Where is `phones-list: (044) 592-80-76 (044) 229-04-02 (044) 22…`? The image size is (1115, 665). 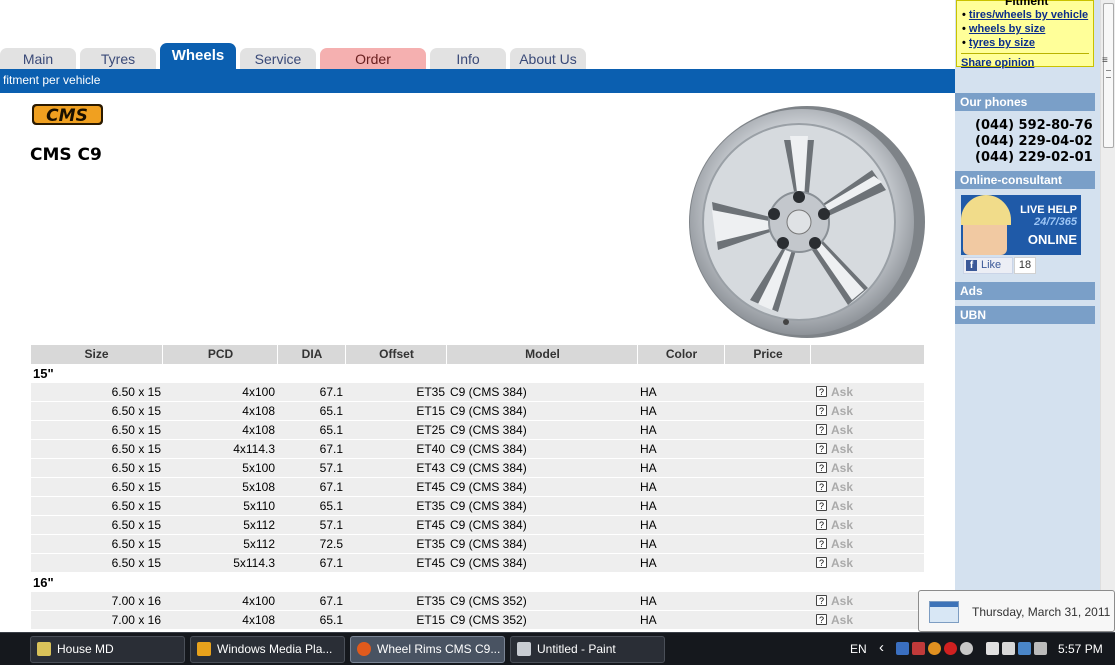
phones-list: (044) 592-80-76 (044) 229-04-02 (044) 22… is located at coordinates (1034, 142).